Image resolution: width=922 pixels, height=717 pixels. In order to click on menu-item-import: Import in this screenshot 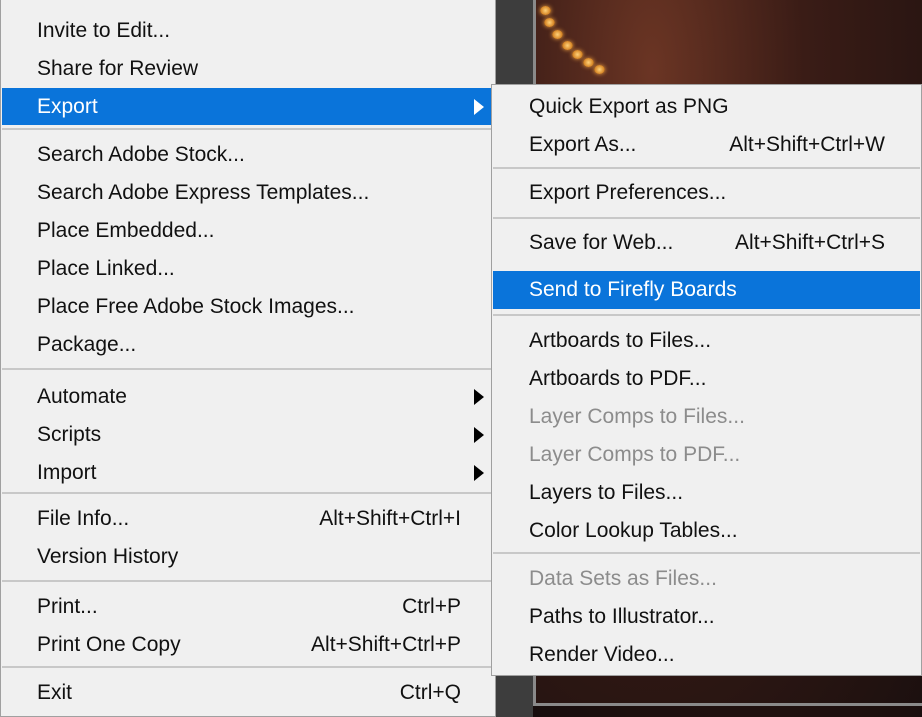, I will do `click(248, 473)`.